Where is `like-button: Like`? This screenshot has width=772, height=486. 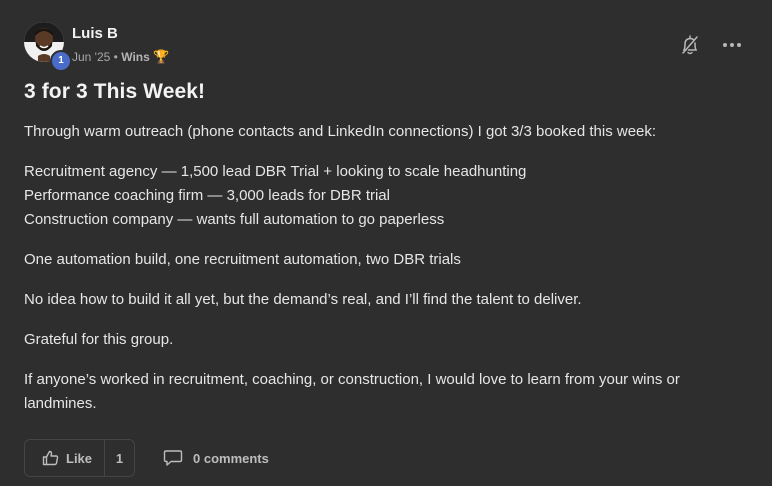
like-button: Like is located at coordinates (65, 458).